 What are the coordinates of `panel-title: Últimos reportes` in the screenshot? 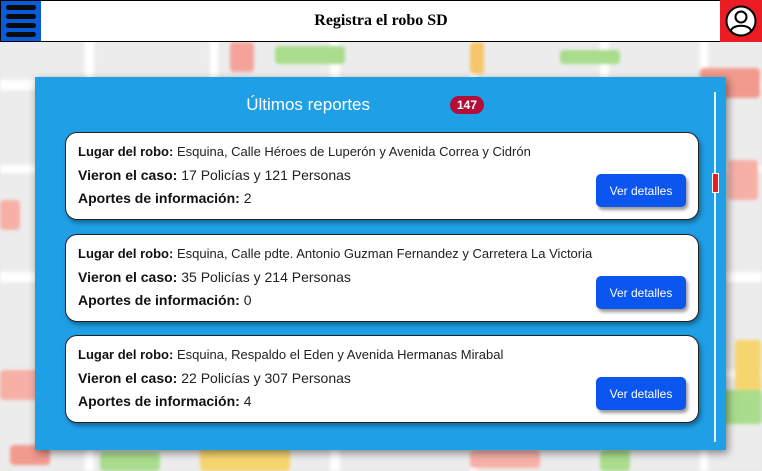 It's located at (308, 104).